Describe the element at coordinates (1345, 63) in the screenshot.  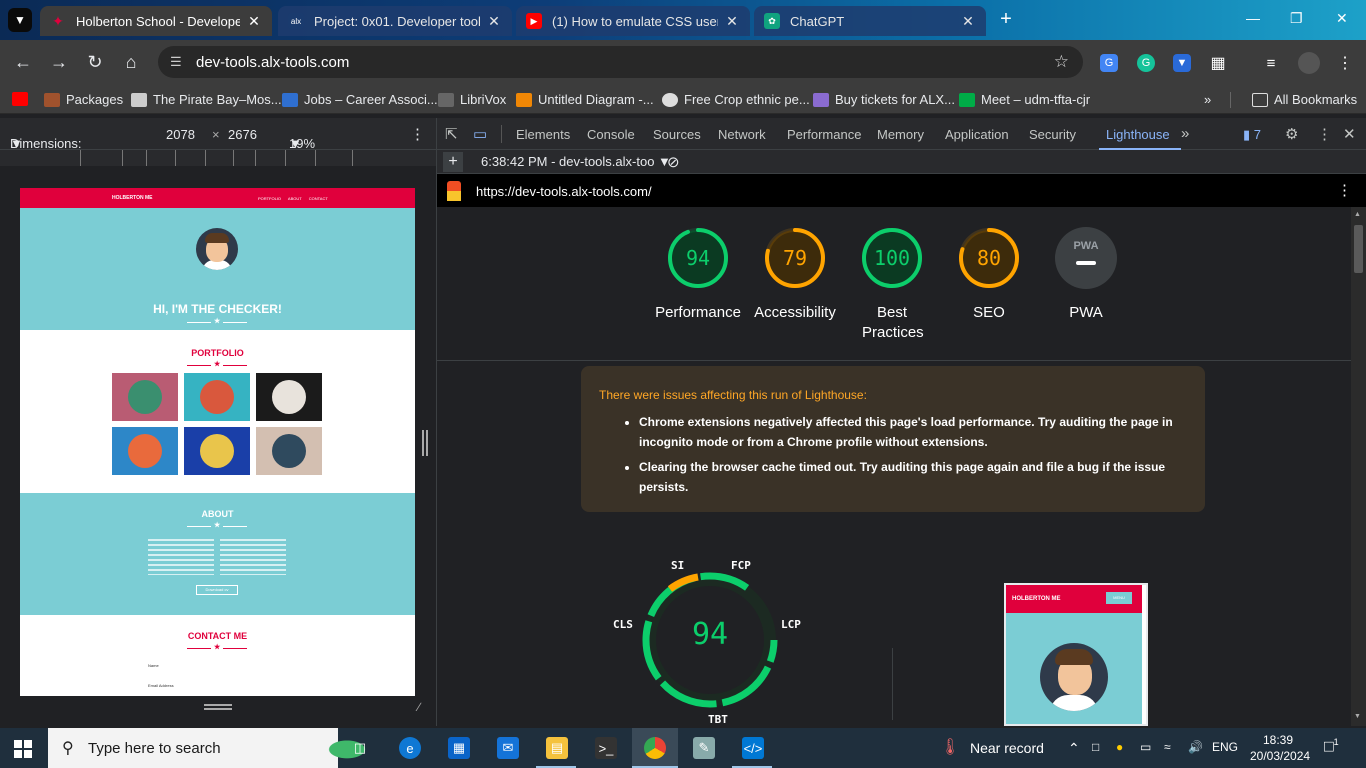
I see `chrome-menu-icon: ⋮` at that location.